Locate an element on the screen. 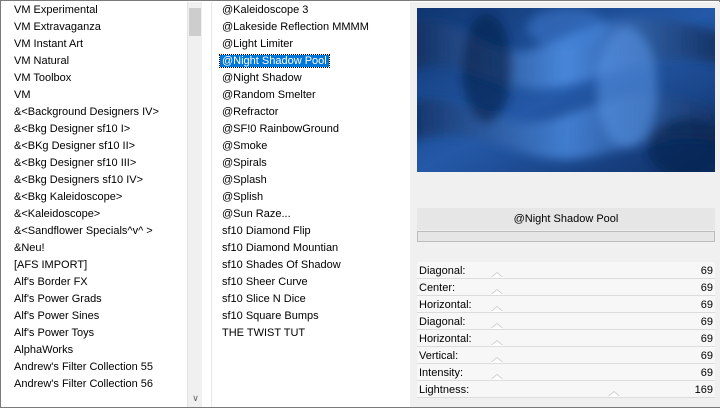  filter-item-label: @Random Smelter is located at coordinates (269, 95).